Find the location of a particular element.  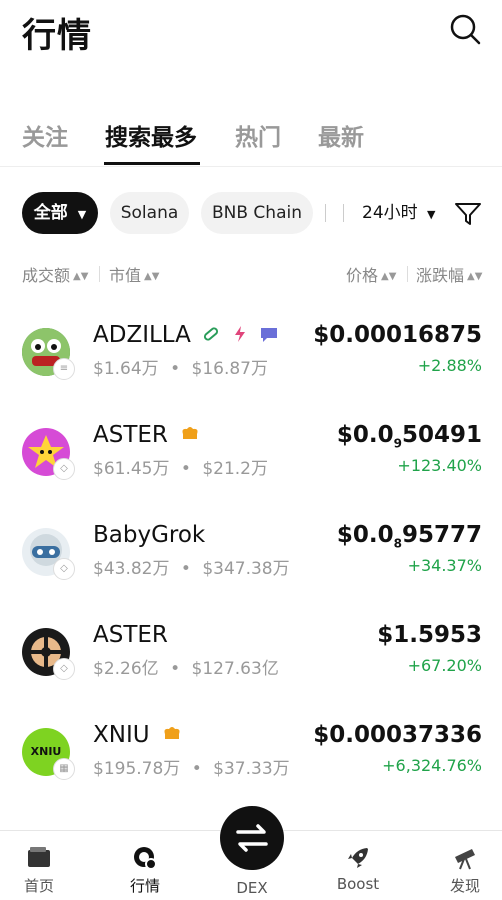

token-change: +34.37% is located at coordinates (444, 565).